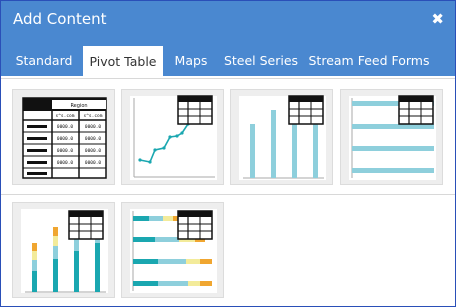  I want to click on stacked-bar-chart-thumbnail, so click(173, 251).